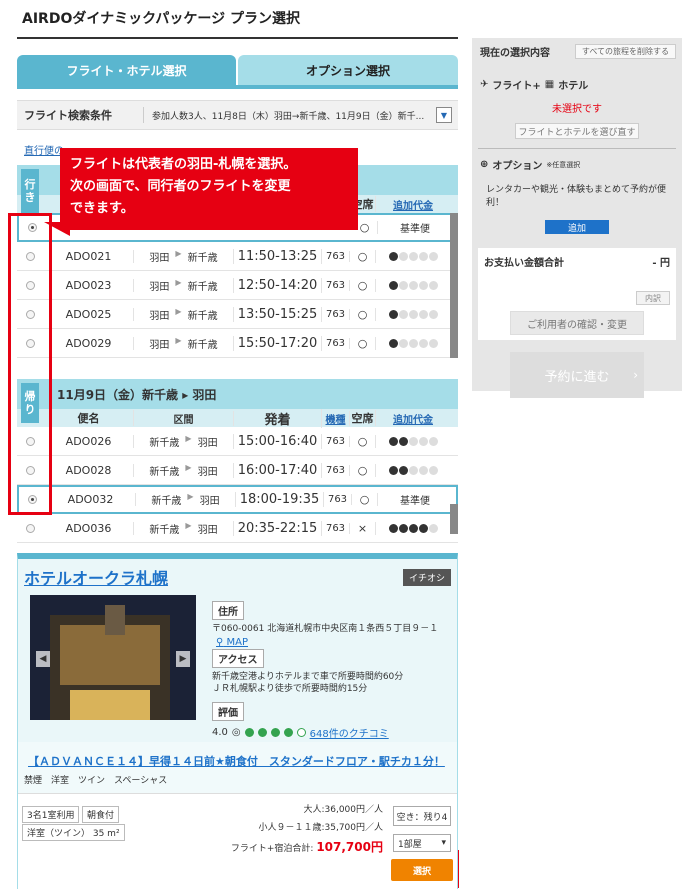 Image resolution: width=700 pixels, height=894 pixels. Describe the element at coordinates (454, 285) in the screenshot. I see `outbound-scrollbar` at that location.